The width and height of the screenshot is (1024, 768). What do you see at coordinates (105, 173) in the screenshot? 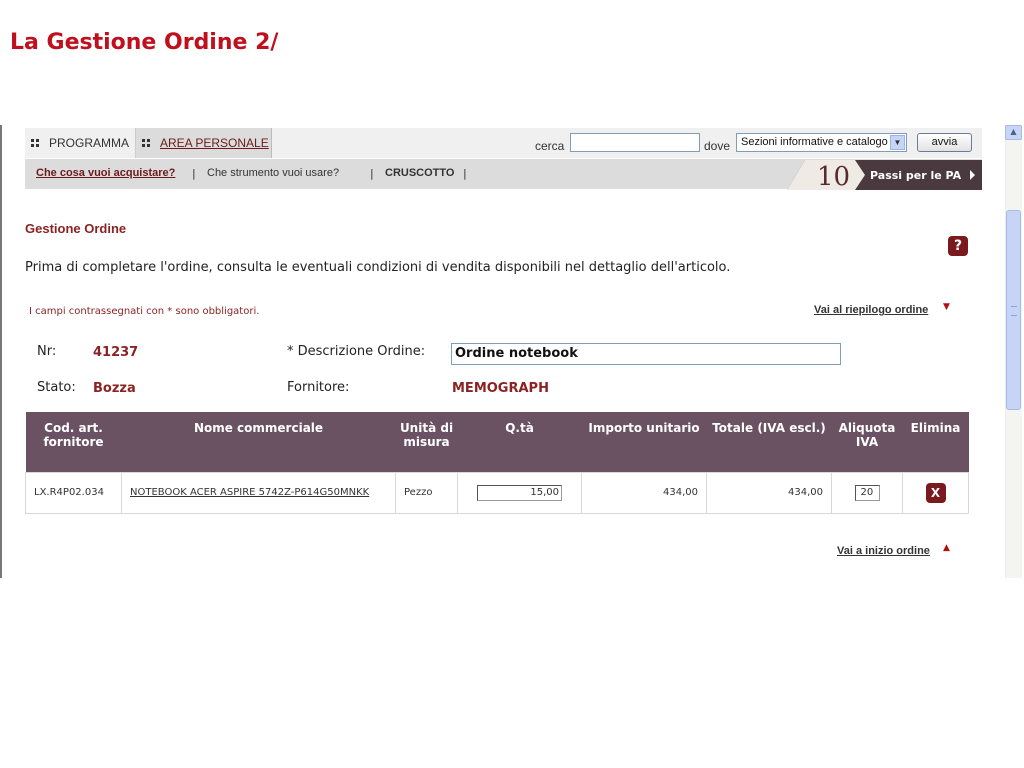
I see `subnav-cosa-acquistare: Che cosa vuoi acquistare?` at bounding box center [105, 173].